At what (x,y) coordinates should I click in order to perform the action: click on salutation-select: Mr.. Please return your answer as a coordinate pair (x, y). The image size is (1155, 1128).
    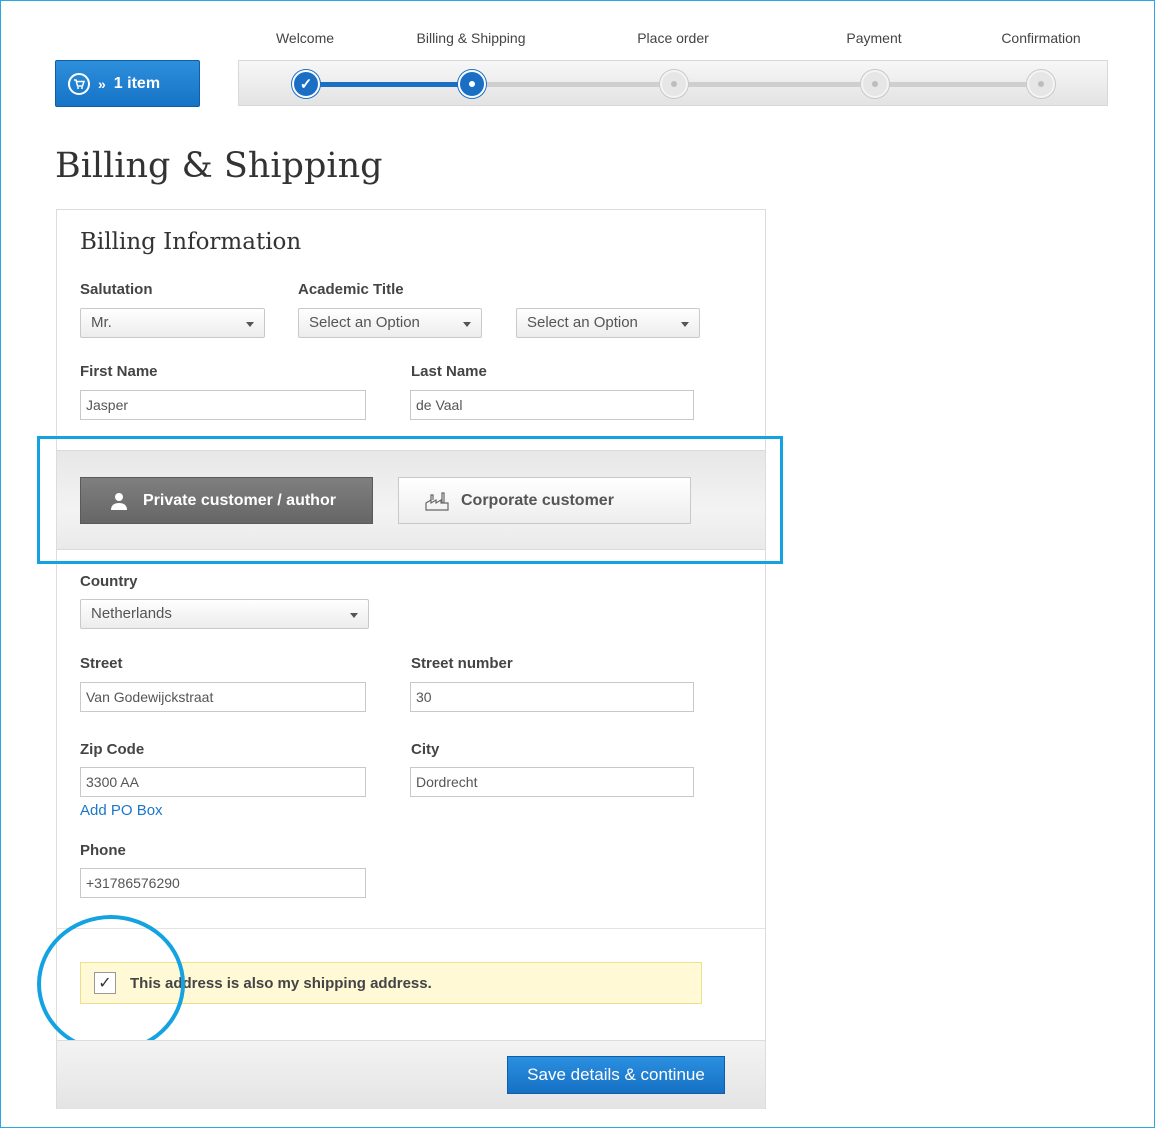
    Looking at the image, I should click on (172, 323).